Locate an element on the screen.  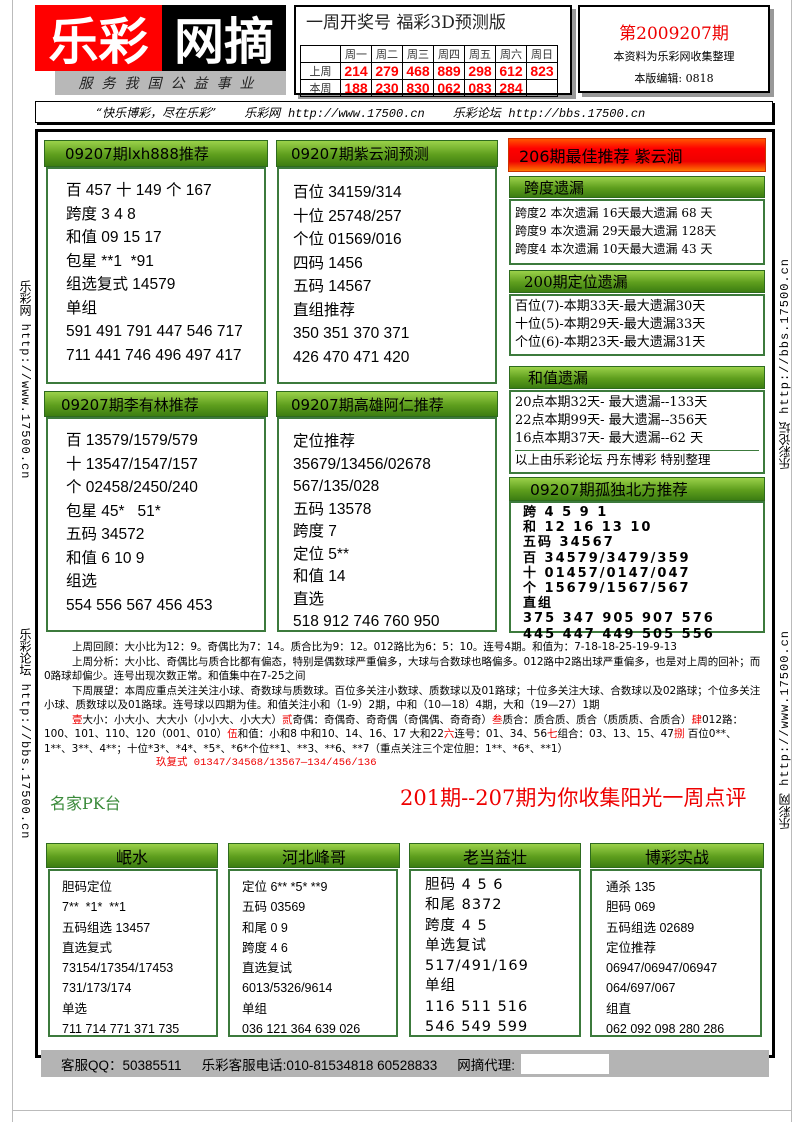
prediction-line: 十位 25748/257 is located at coordinates (347, 216).